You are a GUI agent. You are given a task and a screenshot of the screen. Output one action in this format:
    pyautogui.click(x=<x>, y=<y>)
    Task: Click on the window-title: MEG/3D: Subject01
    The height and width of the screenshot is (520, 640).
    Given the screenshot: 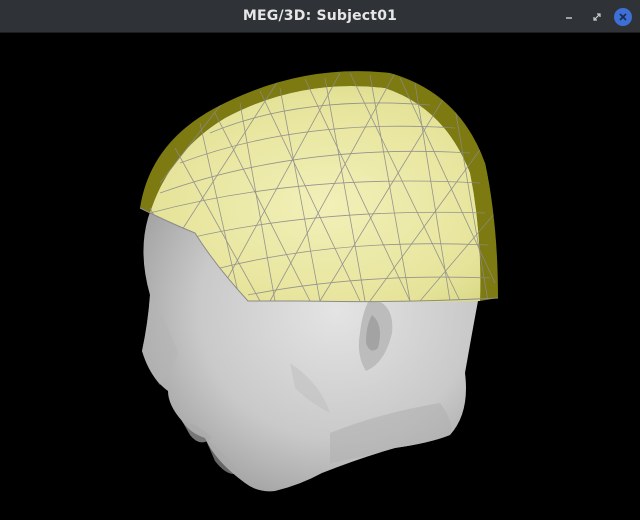 What is the action you would take?
    pyautogui.click(x=320, y=16)
    